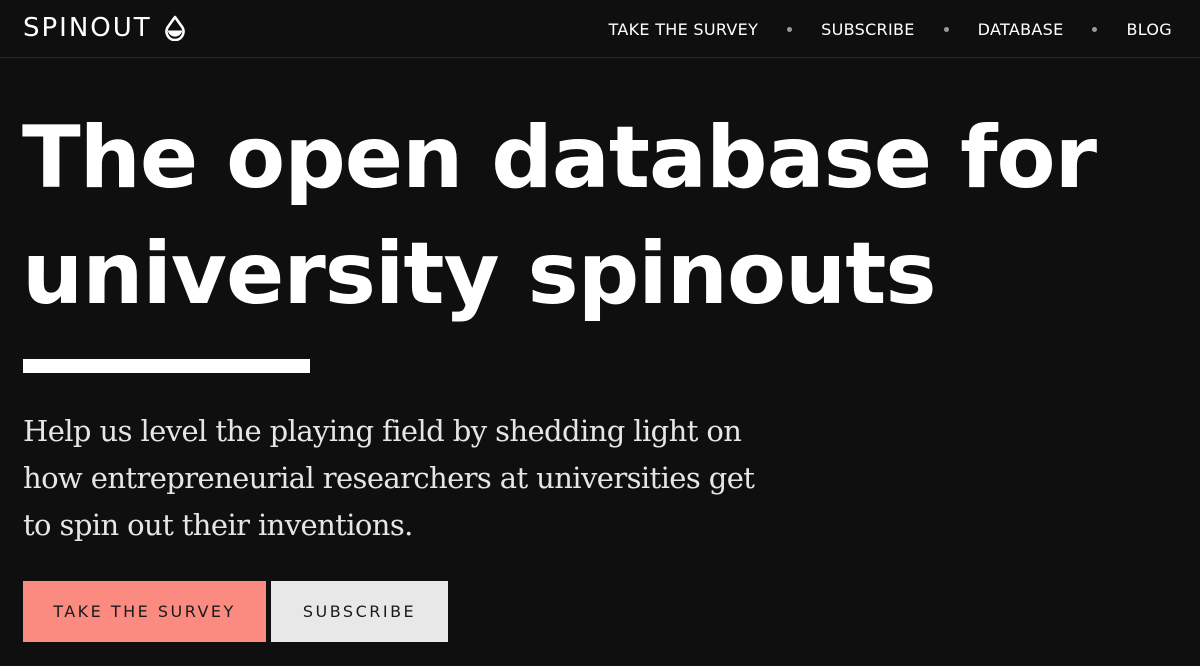  What do you see at coordinates (218, 525) in the screenshot?
I see `hero-lede-line: to spin out their inventions.` at bounding box center [218, 525].